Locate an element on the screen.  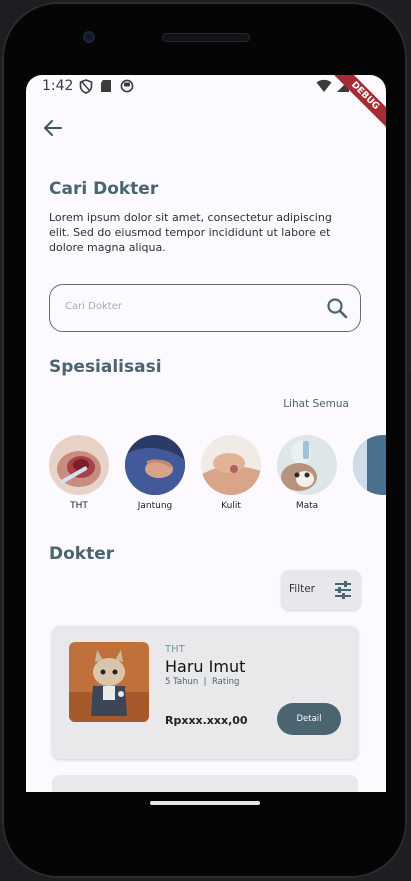
search-placeholder: Cari Dokter is located at coordinates (93, 306).